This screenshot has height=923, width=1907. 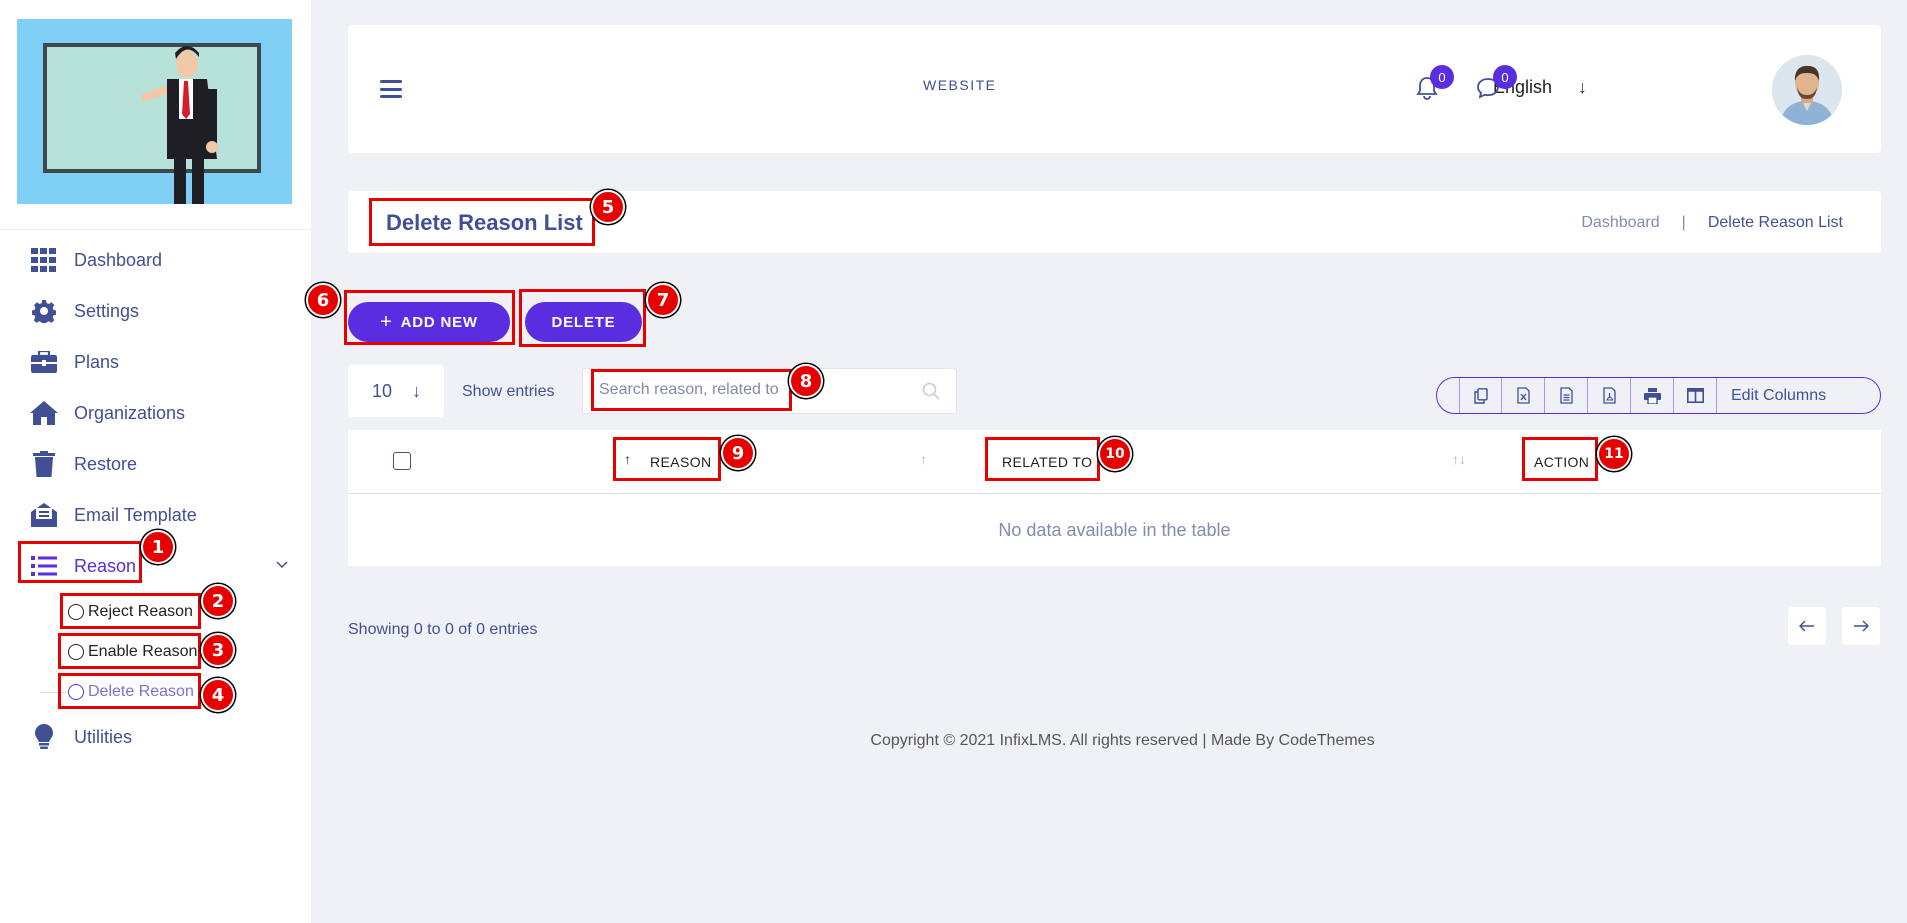 What do you see at coordinates (44, 413) in the screenshot?
I see `home-icon` at bounding box center [44, 413].